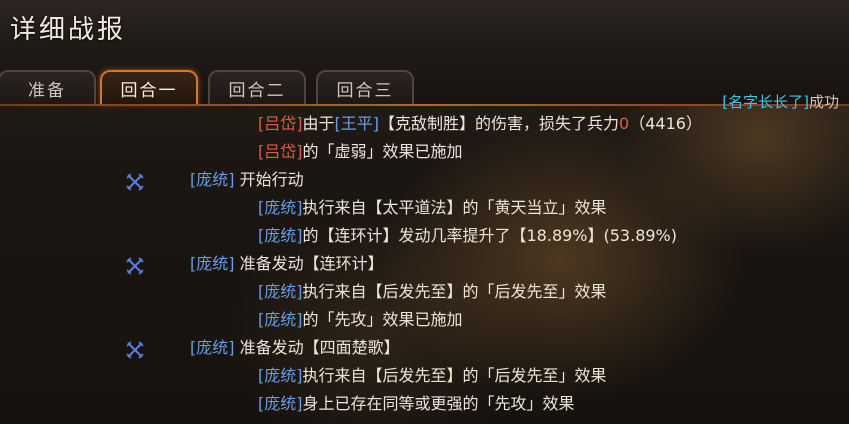  I want to click on troop-count: （4416）, so click(665, 123).